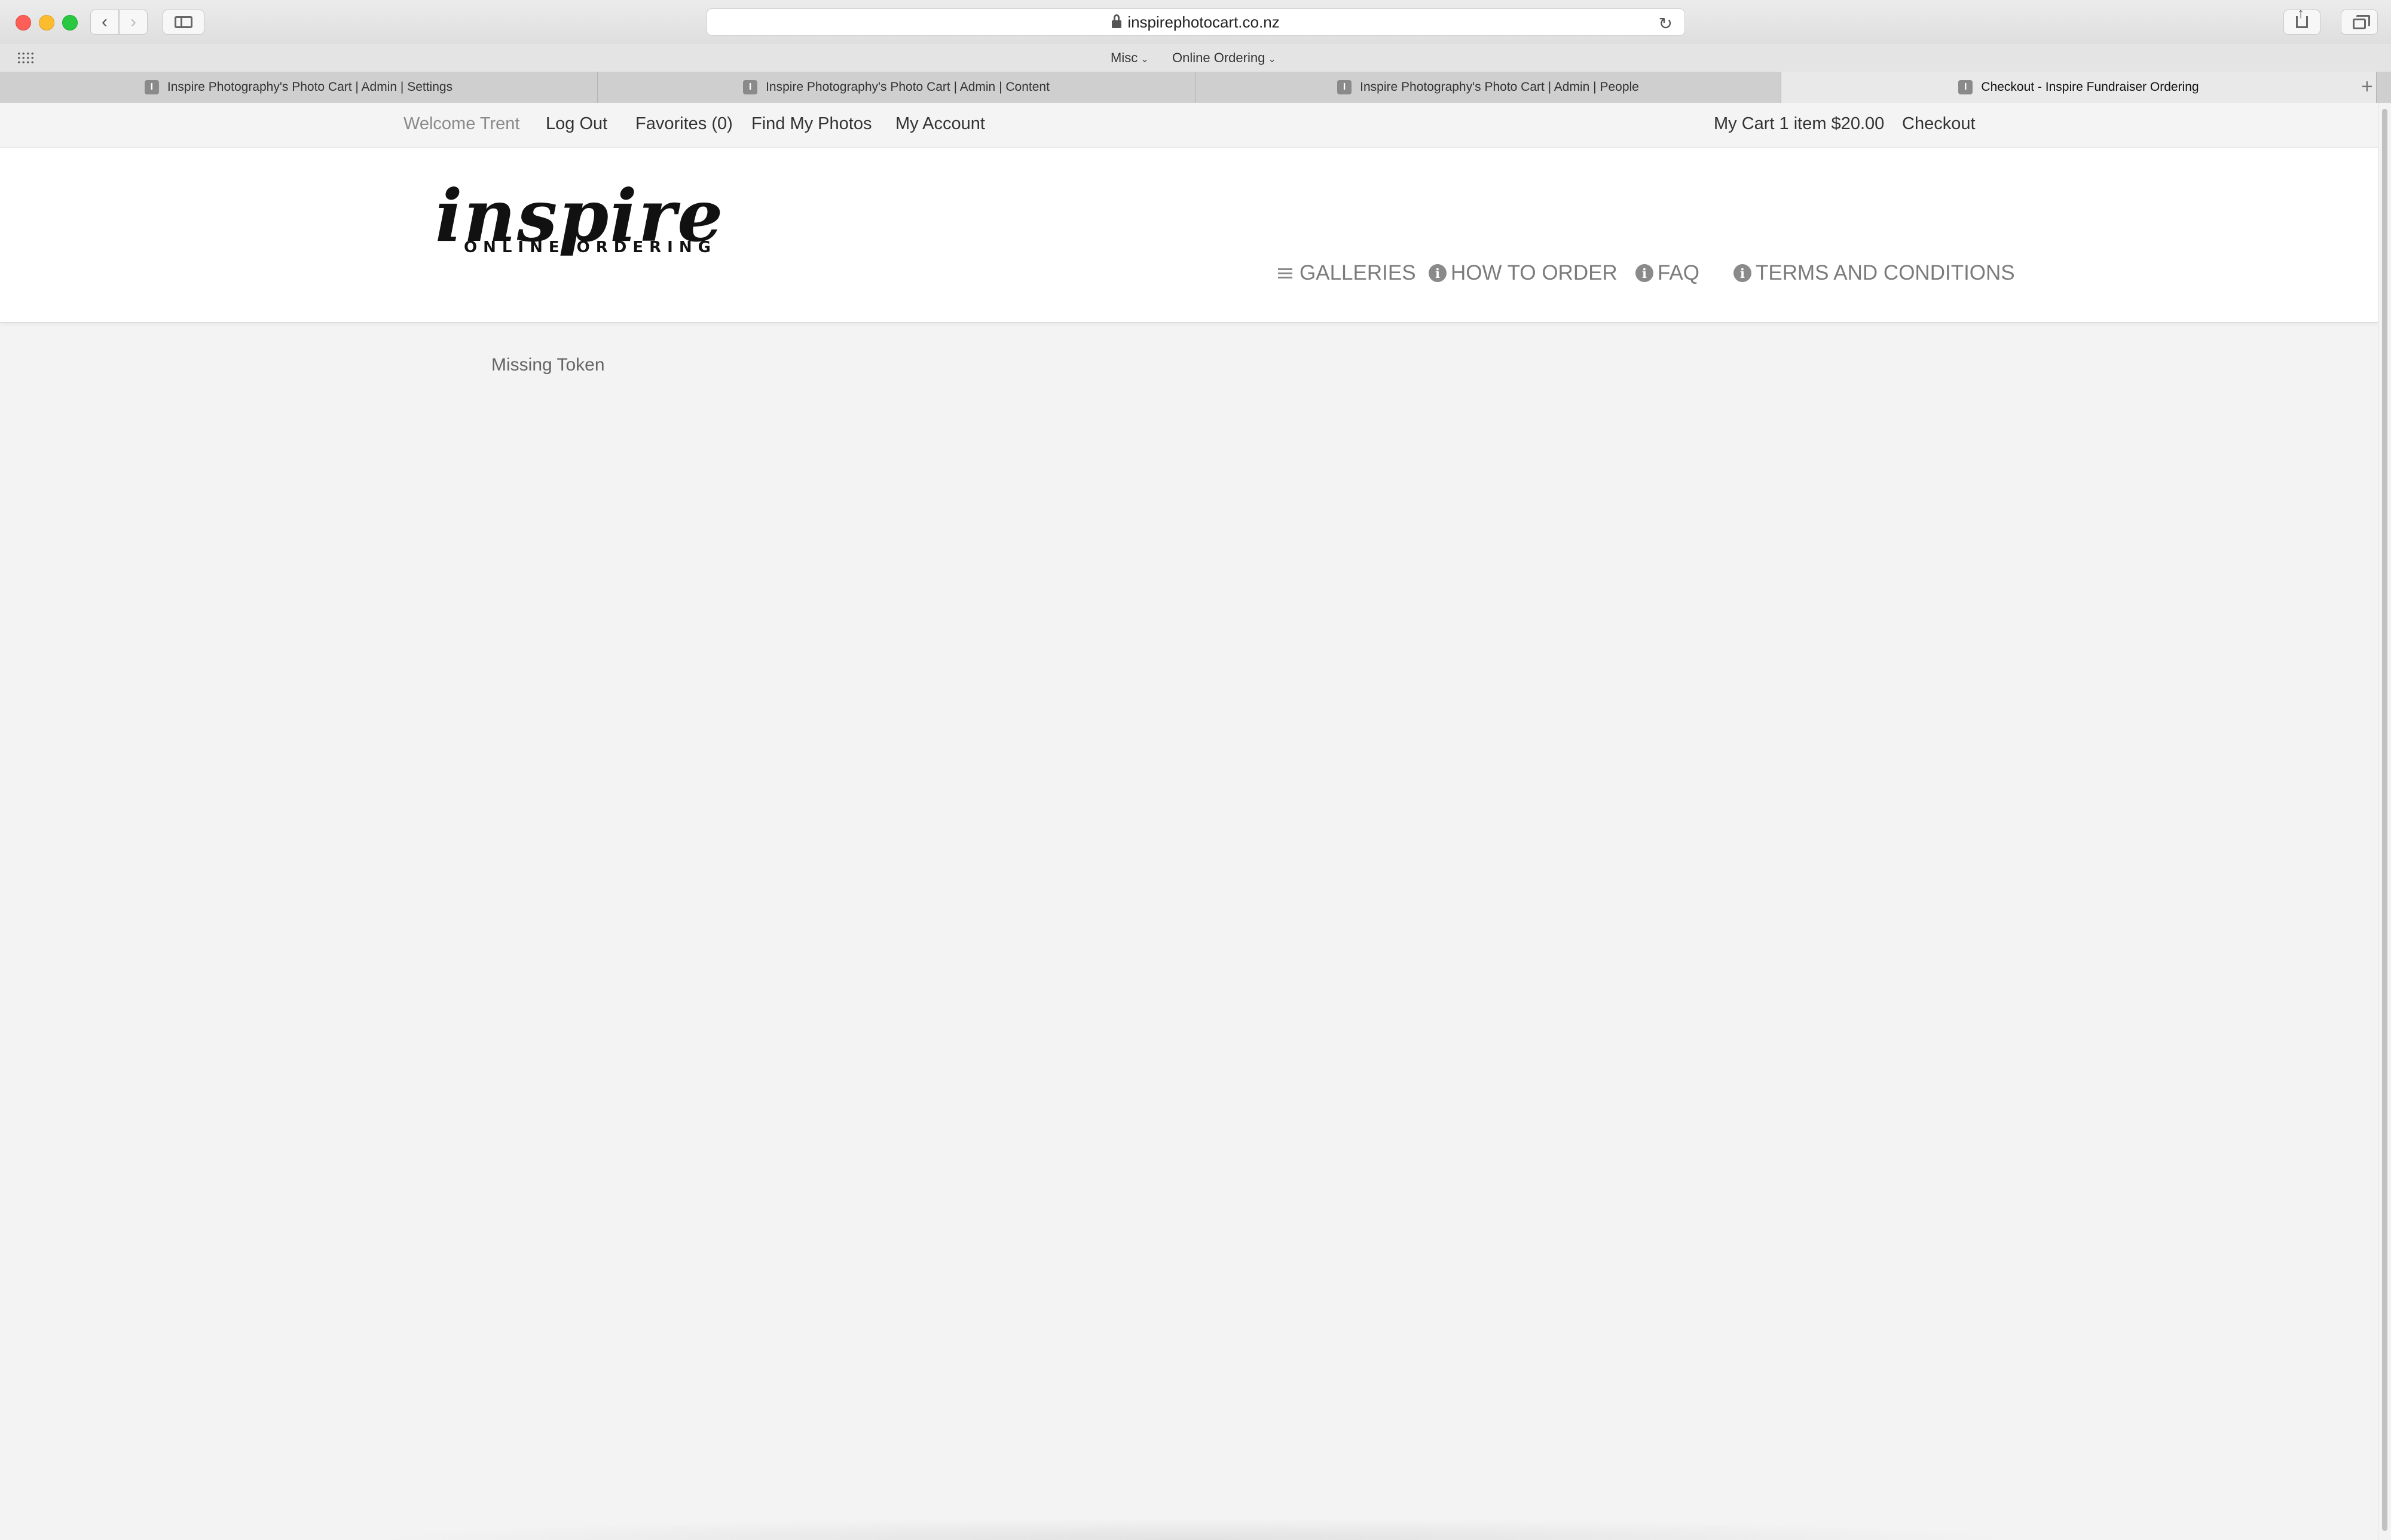 This screenshot has width=2391, height=1540. I want to click on back-button: ‹, so click(105, 23).